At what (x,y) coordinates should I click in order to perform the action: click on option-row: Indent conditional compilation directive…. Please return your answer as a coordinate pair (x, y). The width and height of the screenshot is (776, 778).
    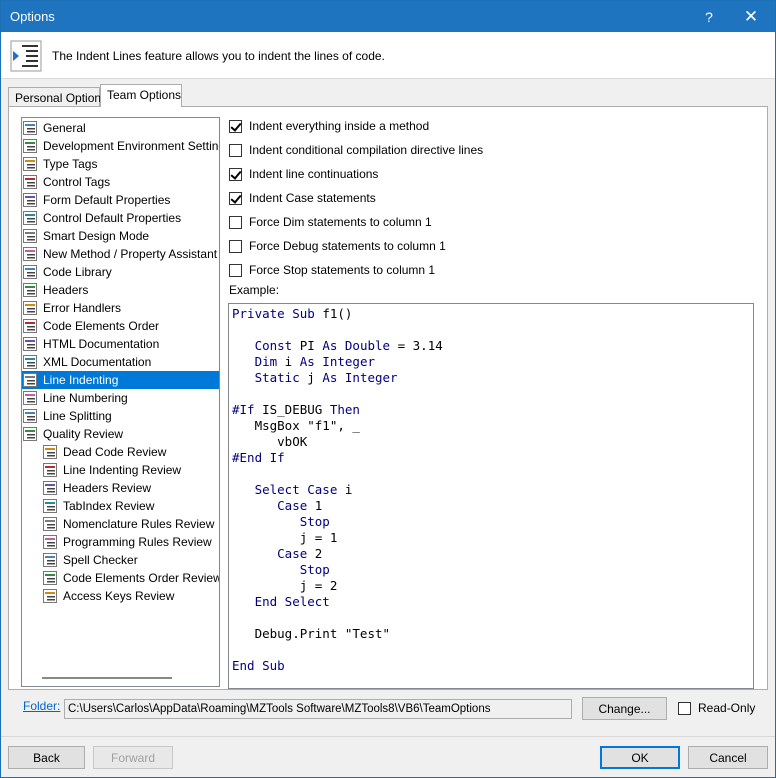
    Looking at the image, I should click on (356, 150).